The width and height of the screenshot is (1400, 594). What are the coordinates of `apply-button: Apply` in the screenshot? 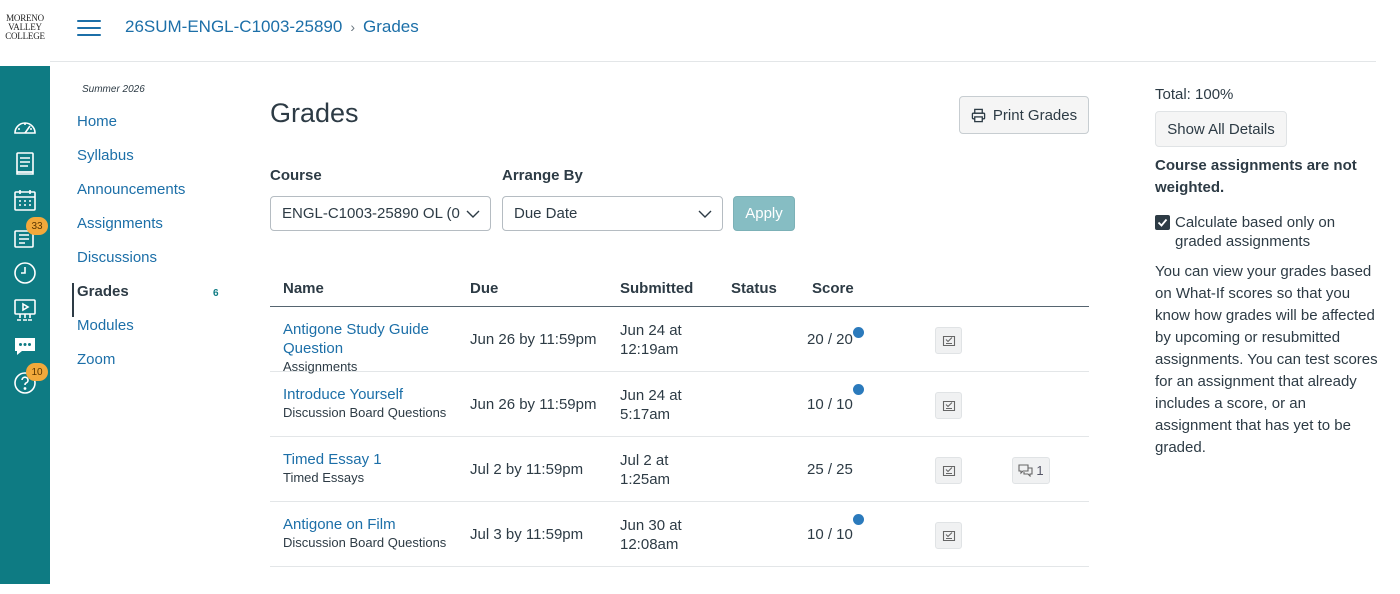 It's located at (764, 213).